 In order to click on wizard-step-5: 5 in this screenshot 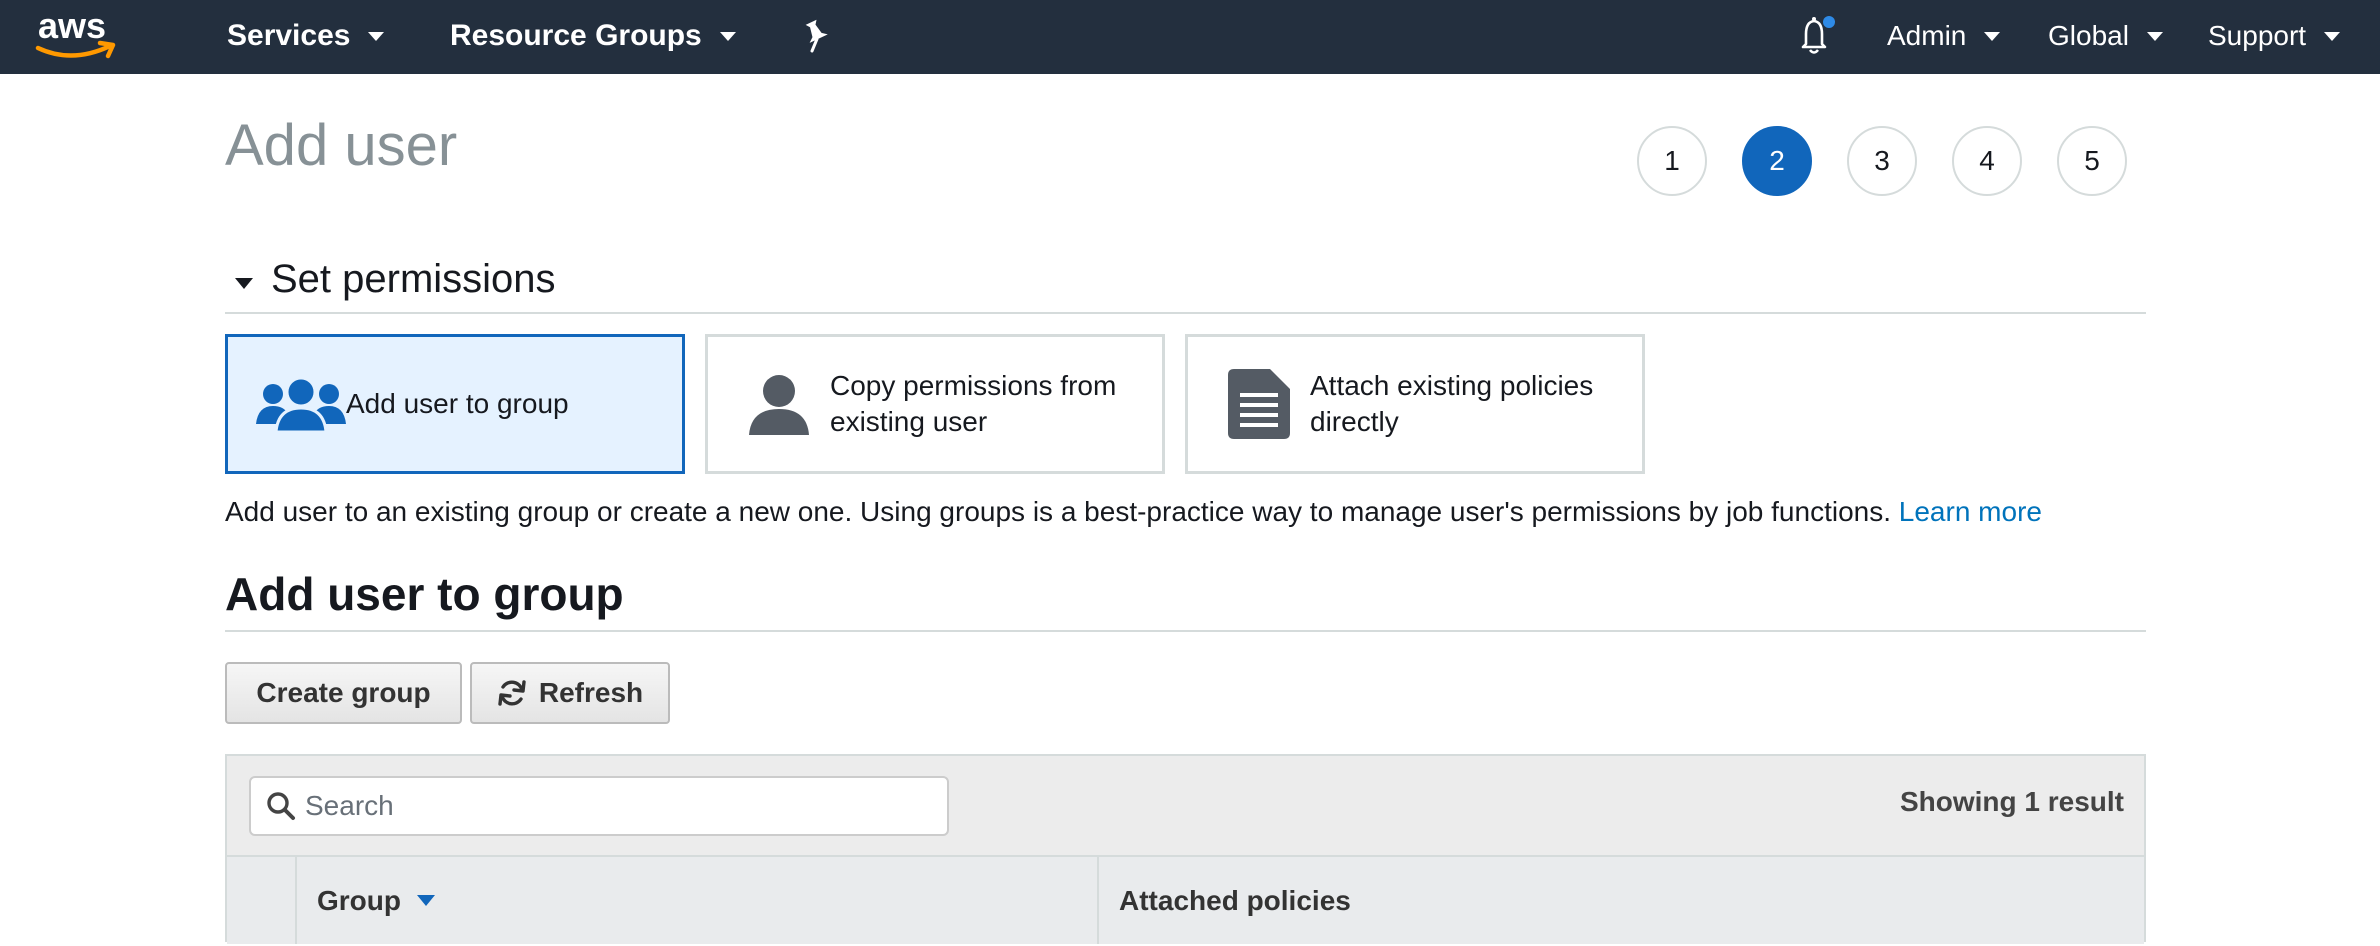, I will do `click(2092, 161)`.